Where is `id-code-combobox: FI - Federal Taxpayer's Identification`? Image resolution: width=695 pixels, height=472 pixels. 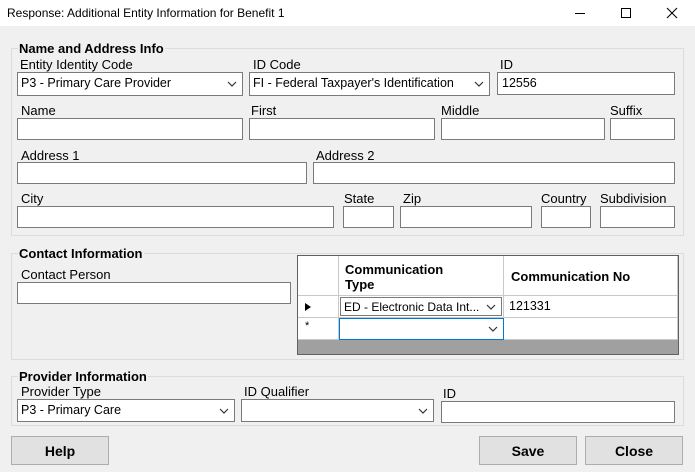
id-code-combobox: FI - Federal Taxpayer's Identification is located at coordinates (369, 84).